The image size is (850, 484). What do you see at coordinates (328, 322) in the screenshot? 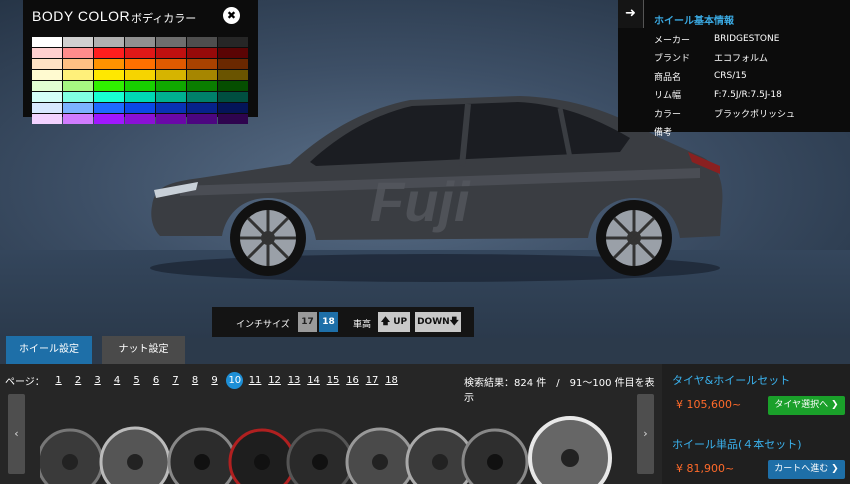
I see `inch-18-button: 18` at bounding box center [328, 322].